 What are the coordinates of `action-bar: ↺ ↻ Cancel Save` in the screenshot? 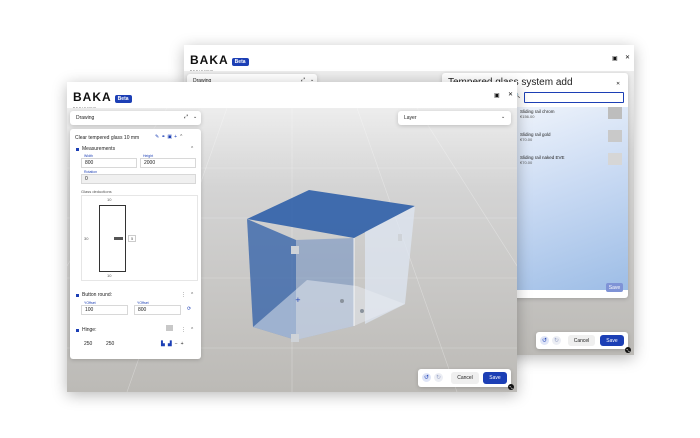 It's located at (464, 378).